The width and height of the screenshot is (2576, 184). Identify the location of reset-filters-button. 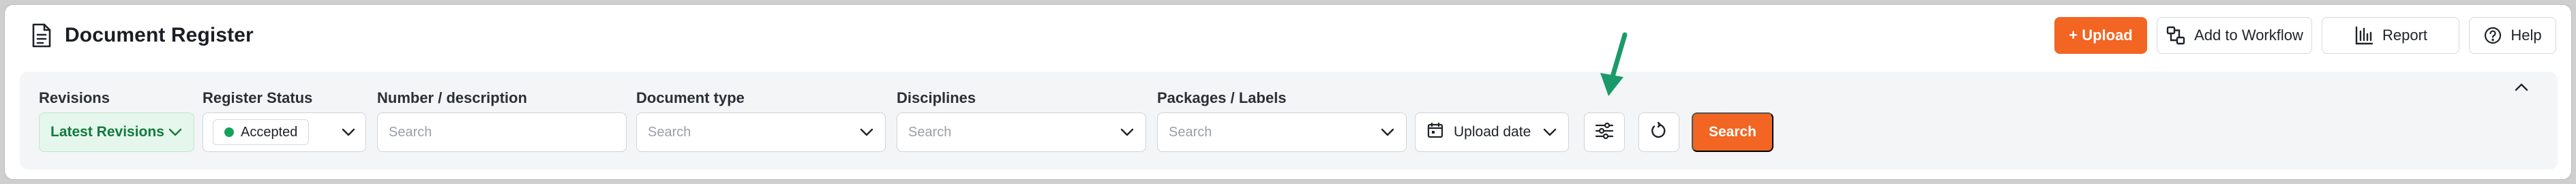
(1658, 132).